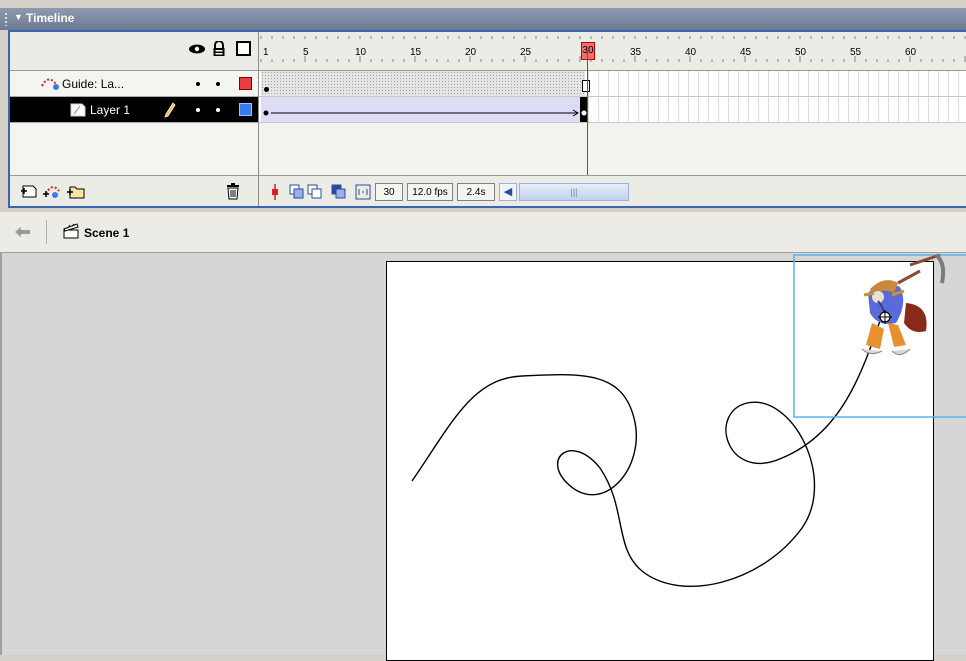  Describe the element at coordinates (691, 52) in the screenshot. I see `frame-label: 40` at that location.